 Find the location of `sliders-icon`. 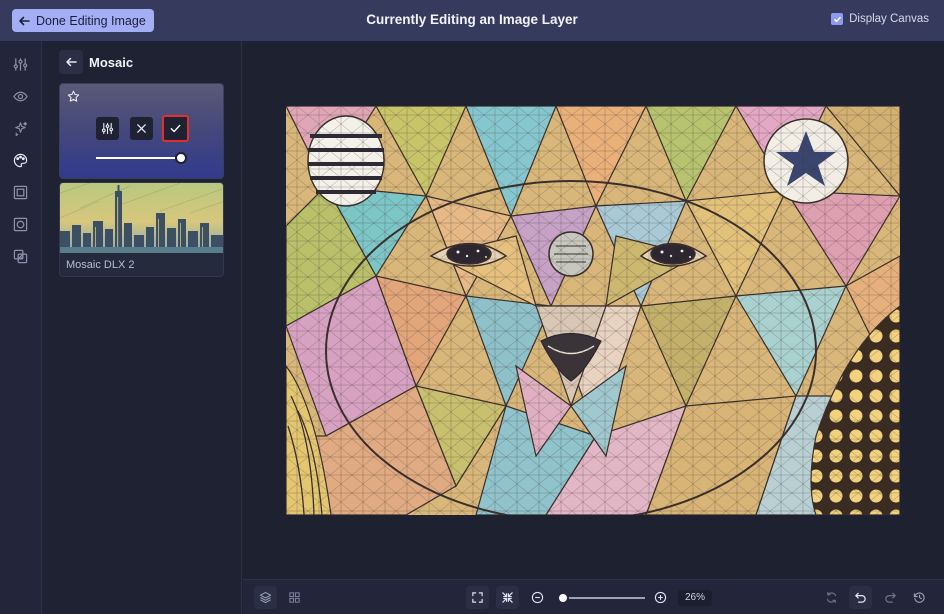

sliders-icon is located at coordinates (107, 128).